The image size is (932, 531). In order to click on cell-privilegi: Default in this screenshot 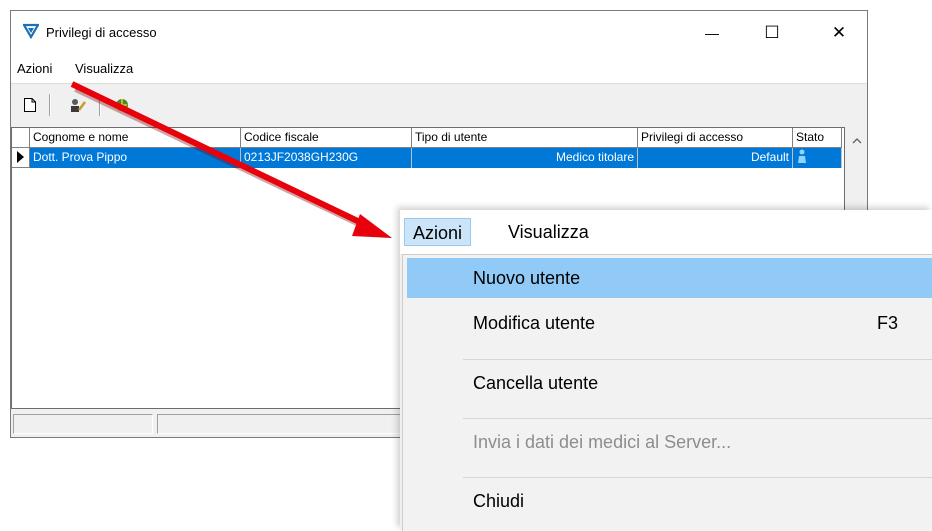, I will do `click(715, 158)`.